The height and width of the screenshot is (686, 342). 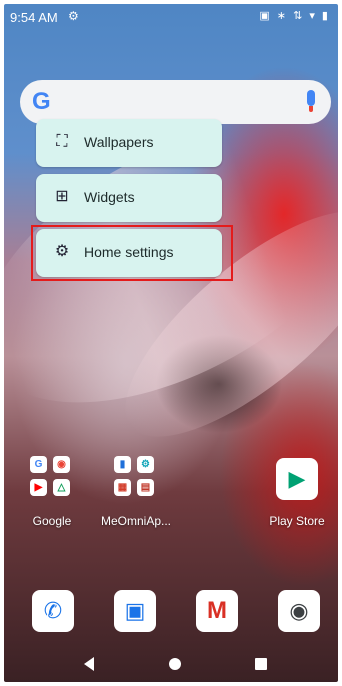 I want to click on navigation-bar, so click(x=171, y=663).